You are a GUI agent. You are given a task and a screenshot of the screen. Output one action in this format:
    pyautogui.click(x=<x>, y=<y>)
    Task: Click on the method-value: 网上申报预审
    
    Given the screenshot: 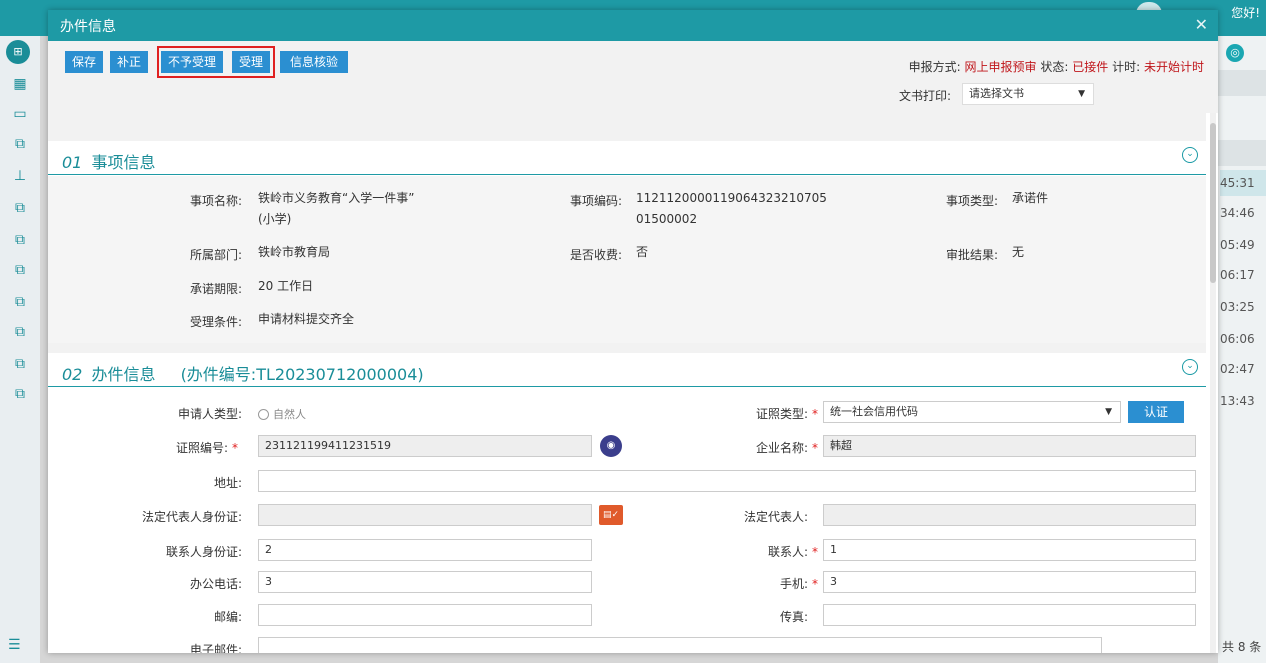 What is the action you would take?
    pyautogui.click(x=1000, y=67)
    